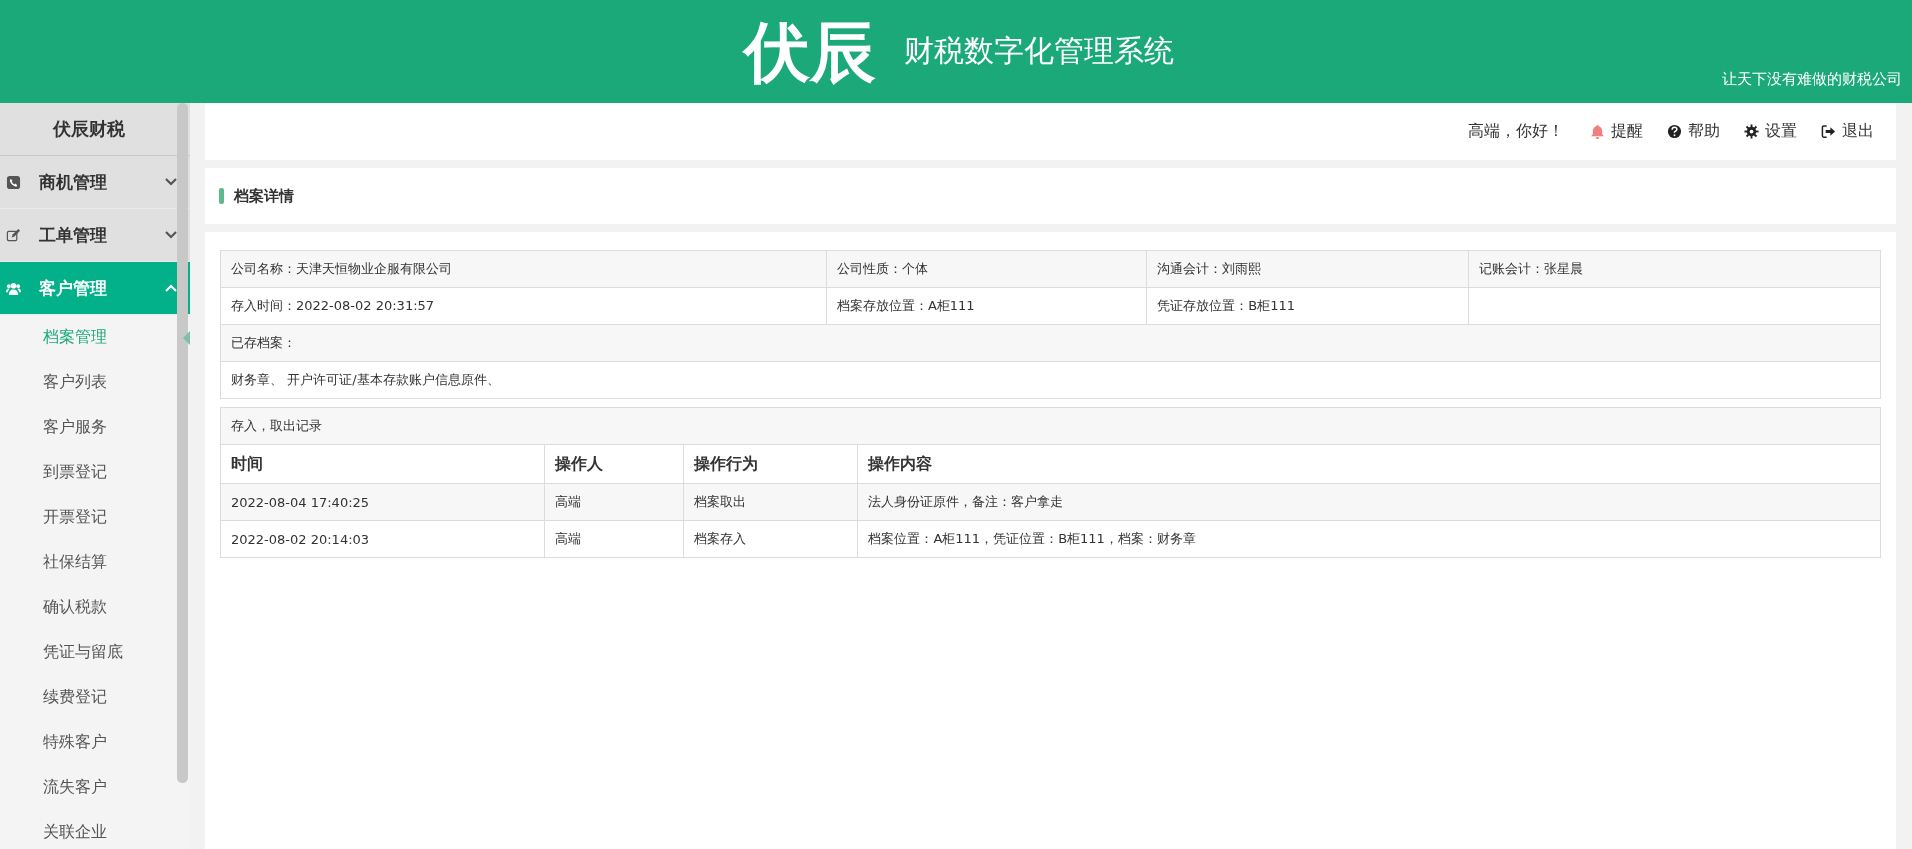  What do you see at coordinates (13, 182) in the screenshot?
I see `phone-icon` at bounding box center [13, 182].